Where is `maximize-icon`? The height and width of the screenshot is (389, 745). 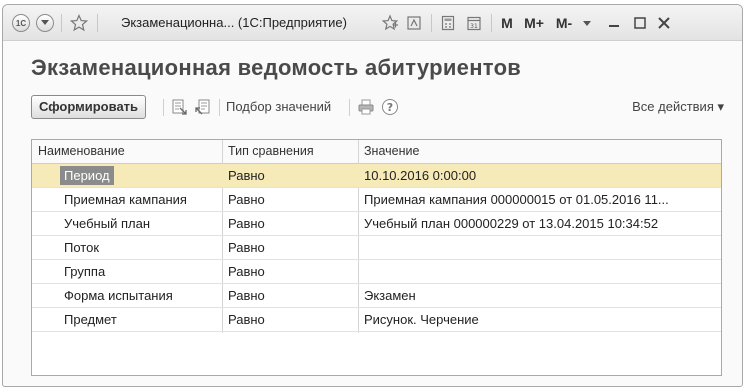 maximize-icon is located at coordinates (640, 23).